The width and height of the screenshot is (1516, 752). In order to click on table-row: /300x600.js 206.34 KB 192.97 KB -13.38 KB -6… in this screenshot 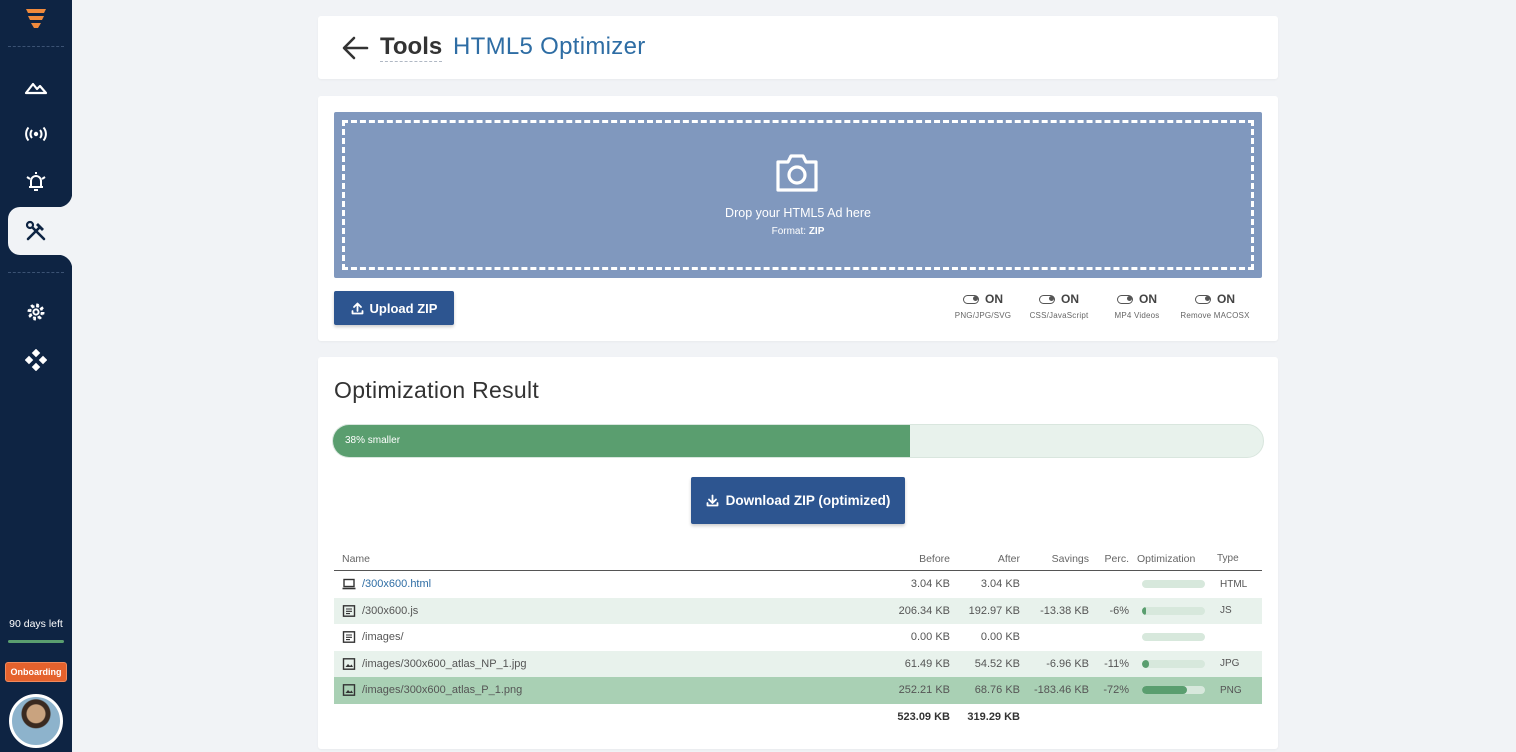, I will do `click(798, 610)`.